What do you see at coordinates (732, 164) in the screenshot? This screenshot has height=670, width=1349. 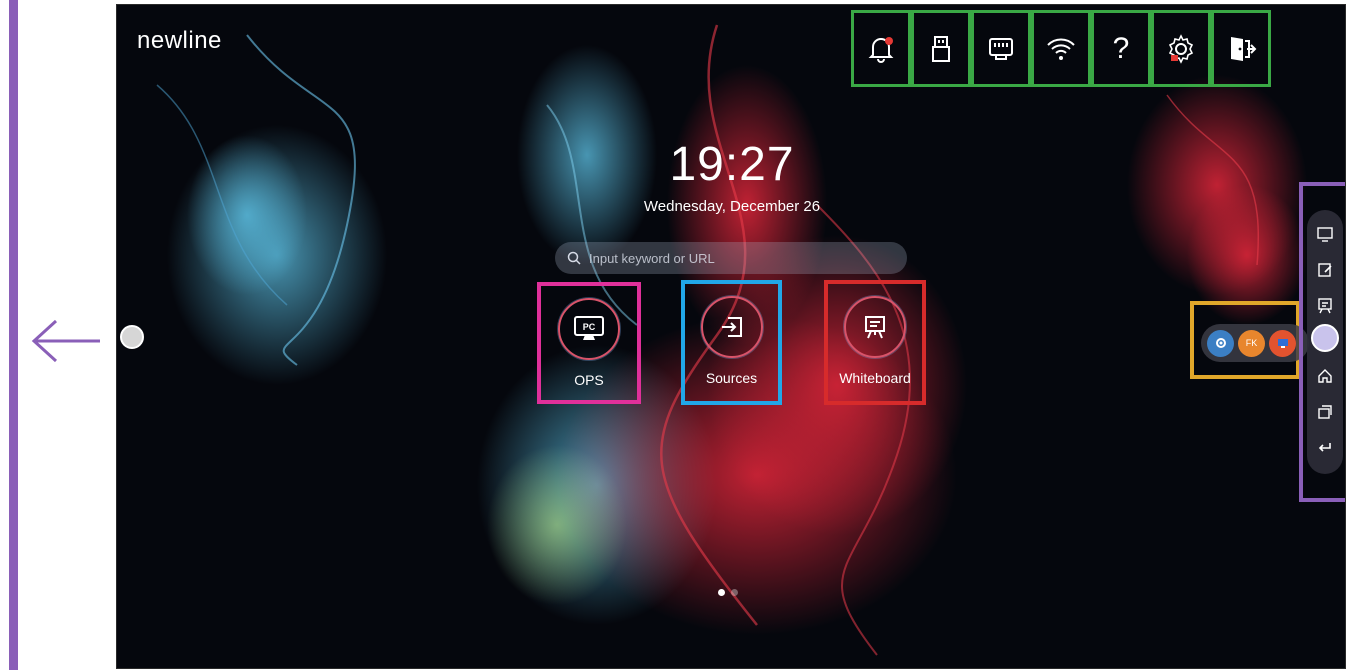 I see `clock-time: 19:27` at bounding box center [732, 164].